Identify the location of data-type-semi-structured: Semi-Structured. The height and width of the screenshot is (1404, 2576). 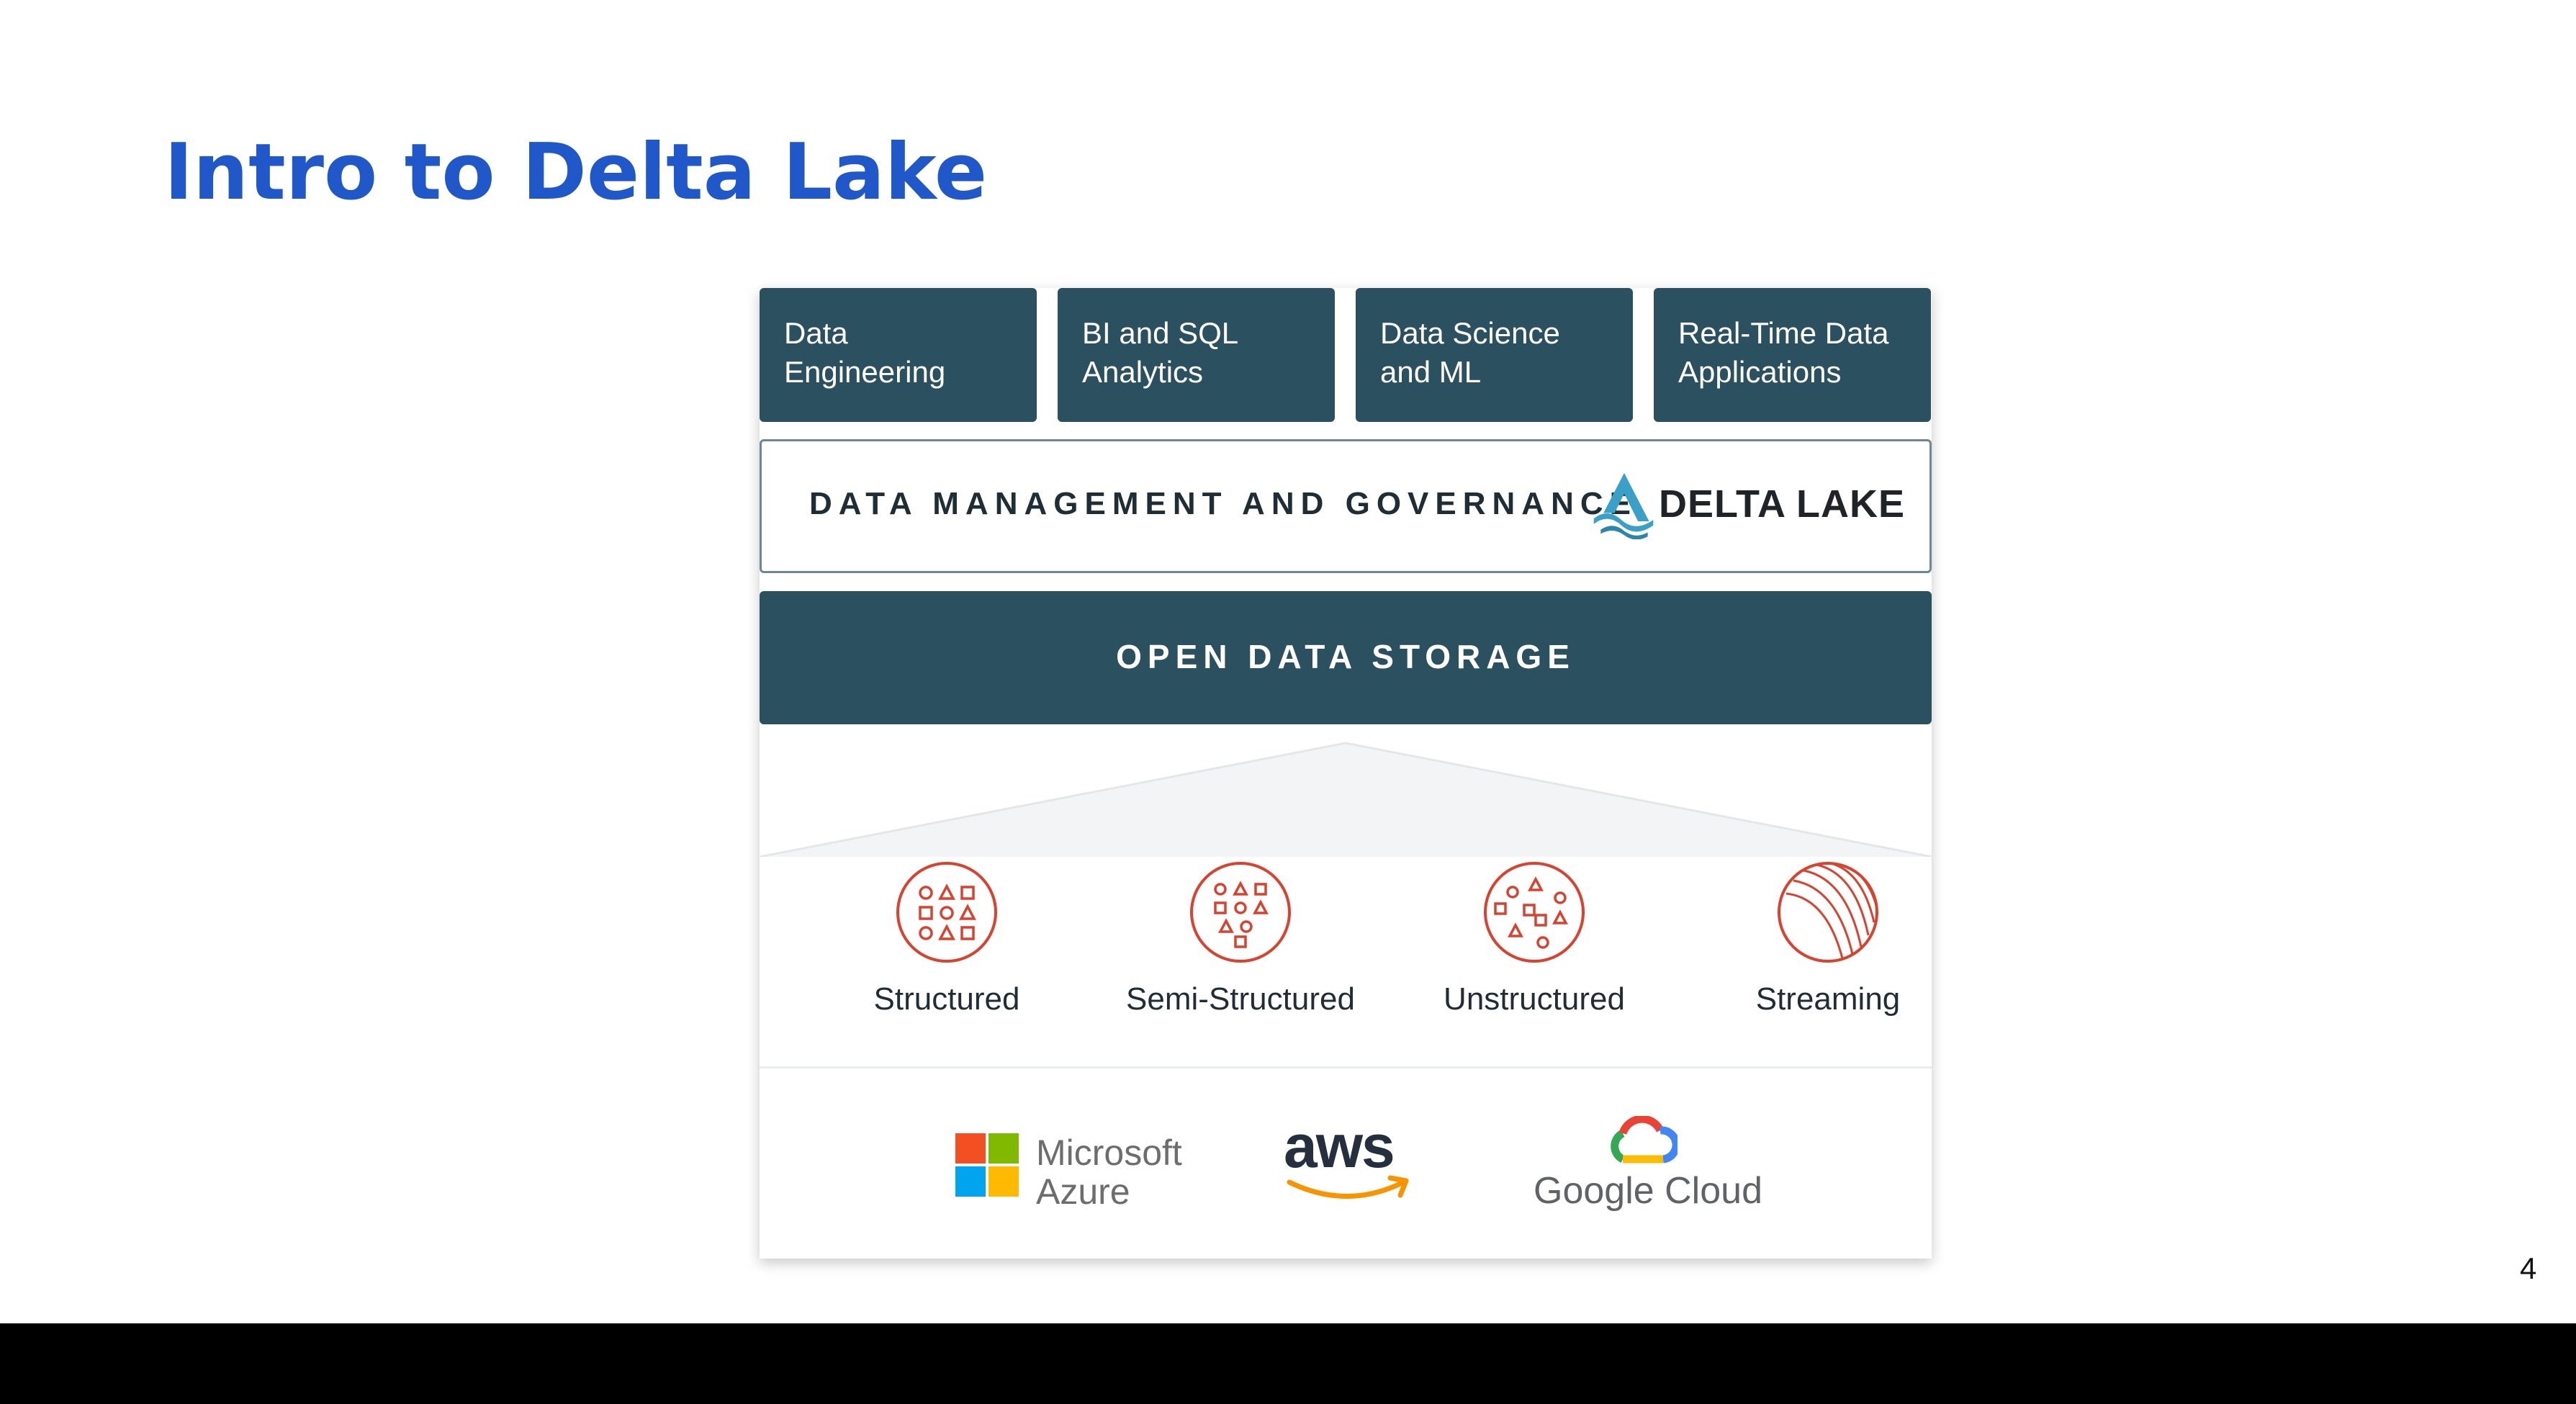
(1240, 943).